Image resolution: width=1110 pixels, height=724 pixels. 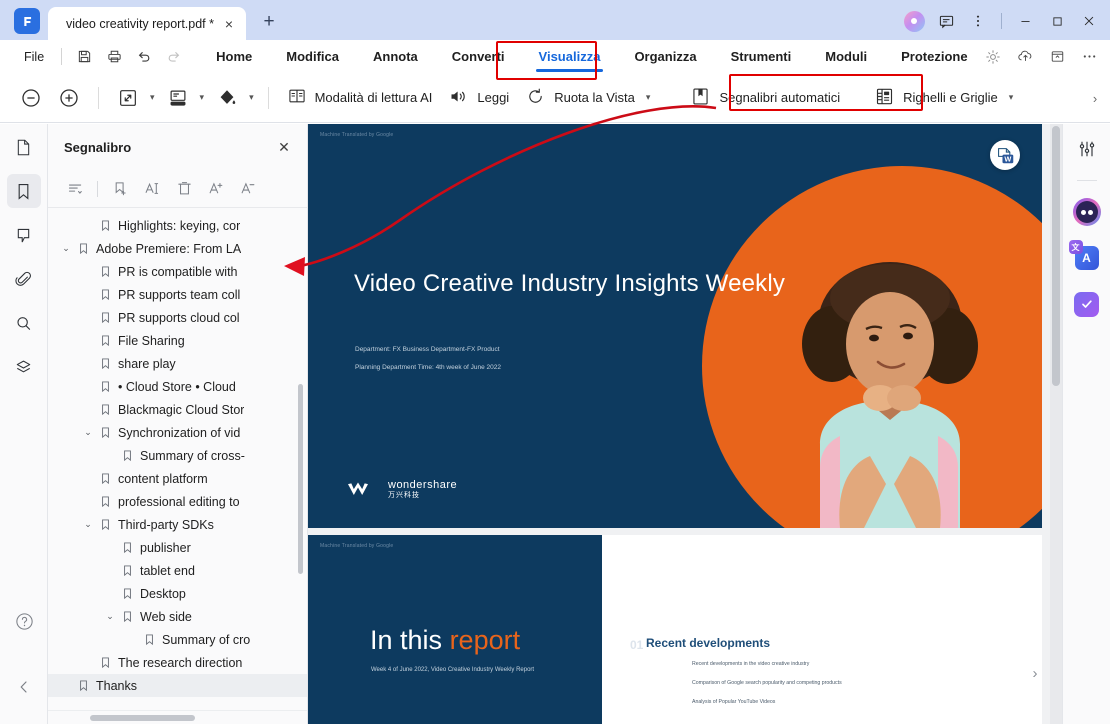 I want to click on rotate-view-button: Ruota la Vista ▾, so click(x=589, y=98).